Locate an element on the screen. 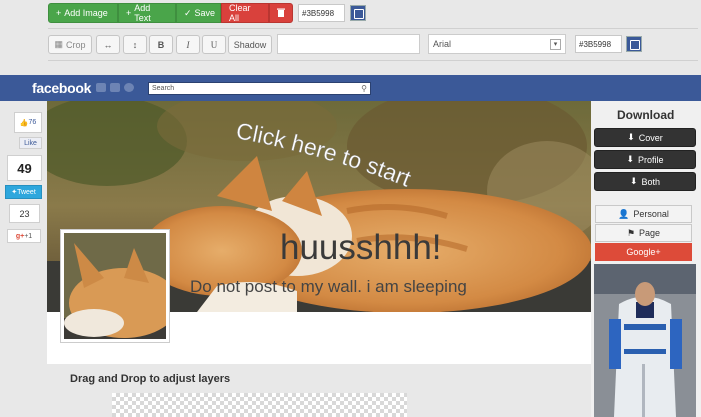 The width and height of the screenshot is (701, 417). add-image-button: + Add Image is located at coordinates (83, 13).